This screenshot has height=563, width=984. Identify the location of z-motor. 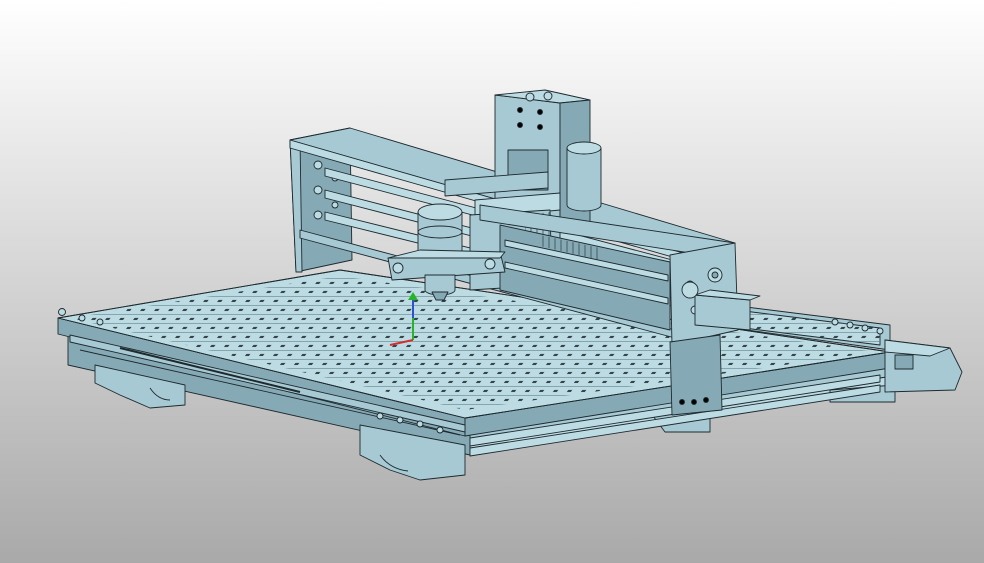
(584, 176).